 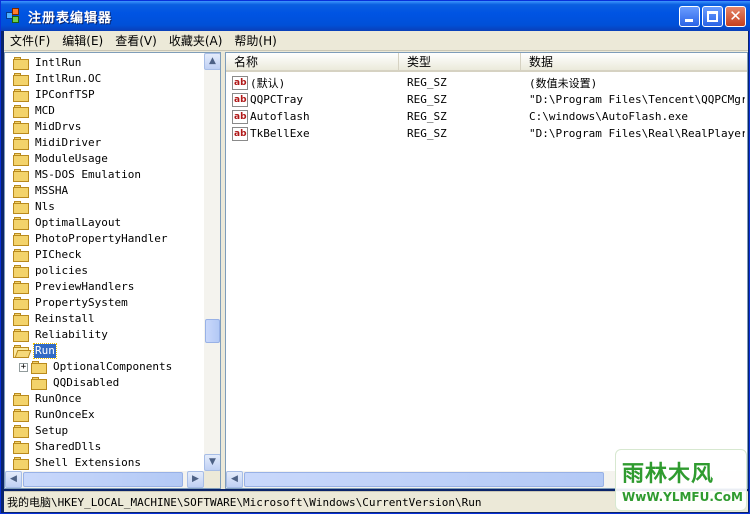 What do you see at coordinates (58, 126) in the screenshot?
I see `tree-item-label: MidDrvs` at bounding box center [58, 126].